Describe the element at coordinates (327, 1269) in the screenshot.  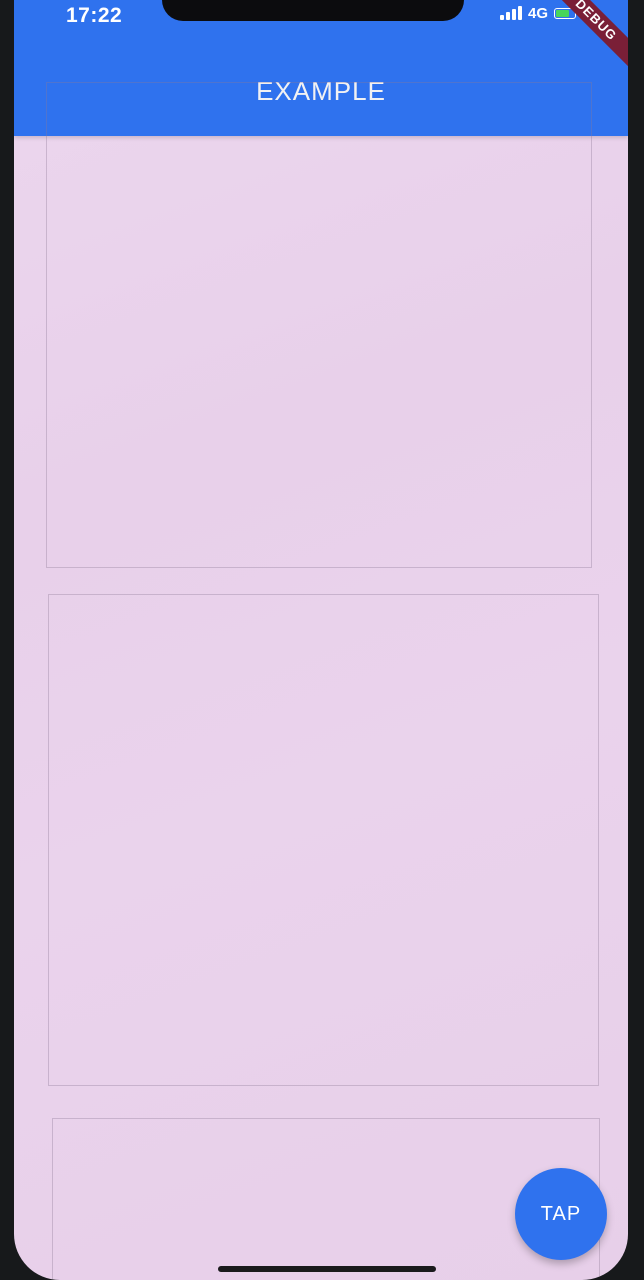
I see `home-indicator` at that location.